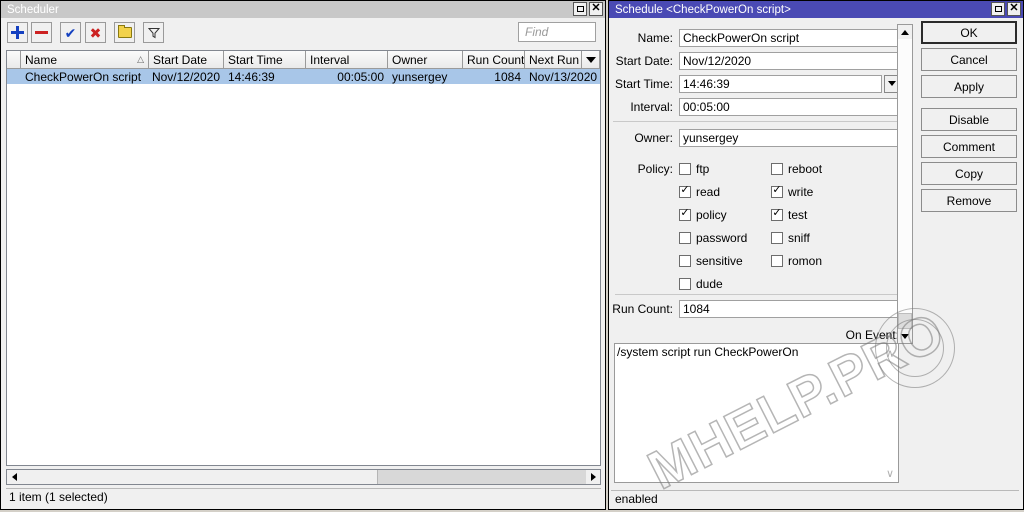  I want to click on scheduler-title: Scheduler, so click(33, 9).